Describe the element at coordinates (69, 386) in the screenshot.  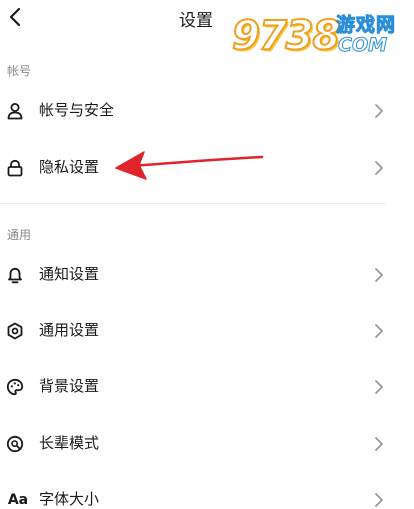
I see `settings-item-label: 背景设置` at that location.